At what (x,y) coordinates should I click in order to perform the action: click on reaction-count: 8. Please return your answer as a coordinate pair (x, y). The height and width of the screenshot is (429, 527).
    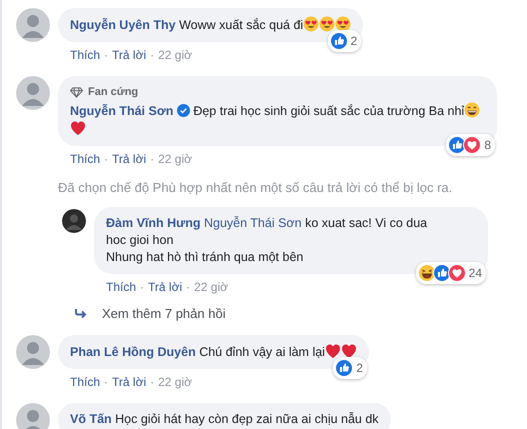
    Looking at the image, I should click on (470, 145).